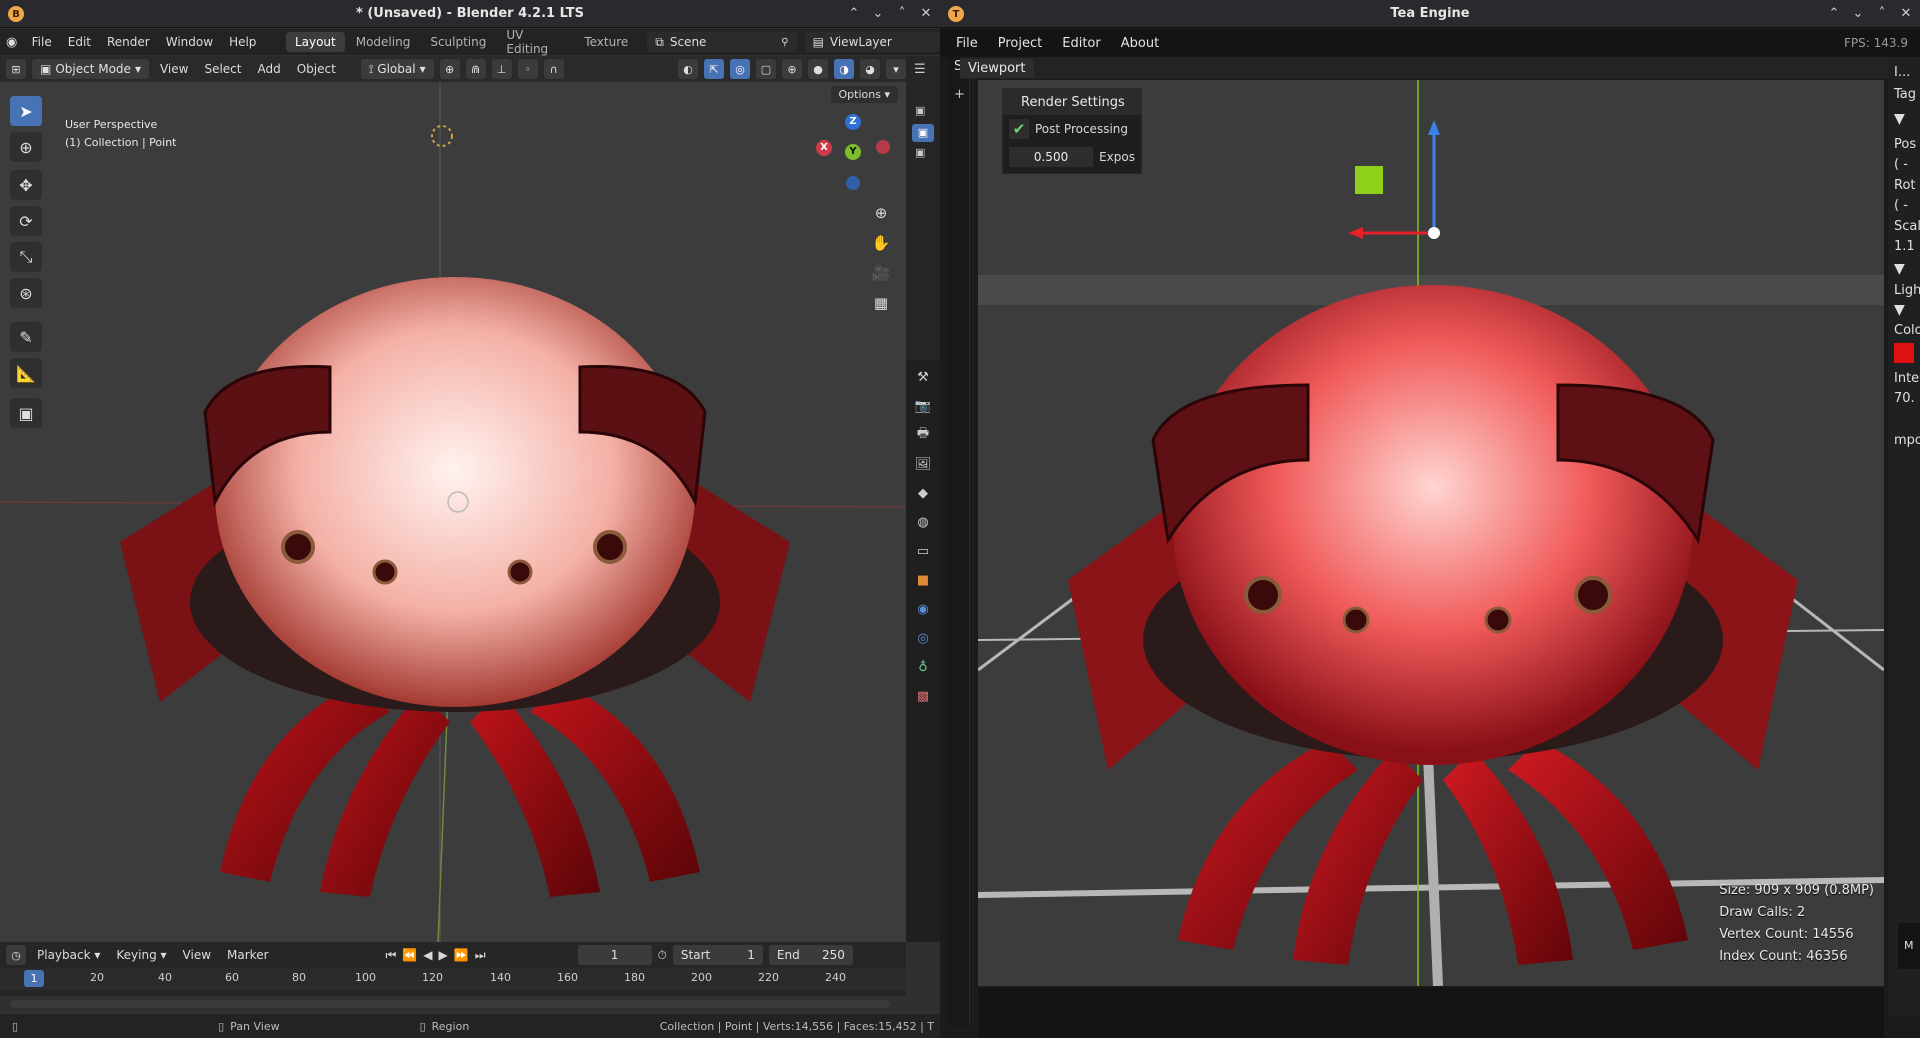 Image resolution: width=1920 pixels, height=1038 pixels. Describe the element at coordinates (662, 955) in the screenshot. I see `stopwatch-icon: ⏱` at that location.